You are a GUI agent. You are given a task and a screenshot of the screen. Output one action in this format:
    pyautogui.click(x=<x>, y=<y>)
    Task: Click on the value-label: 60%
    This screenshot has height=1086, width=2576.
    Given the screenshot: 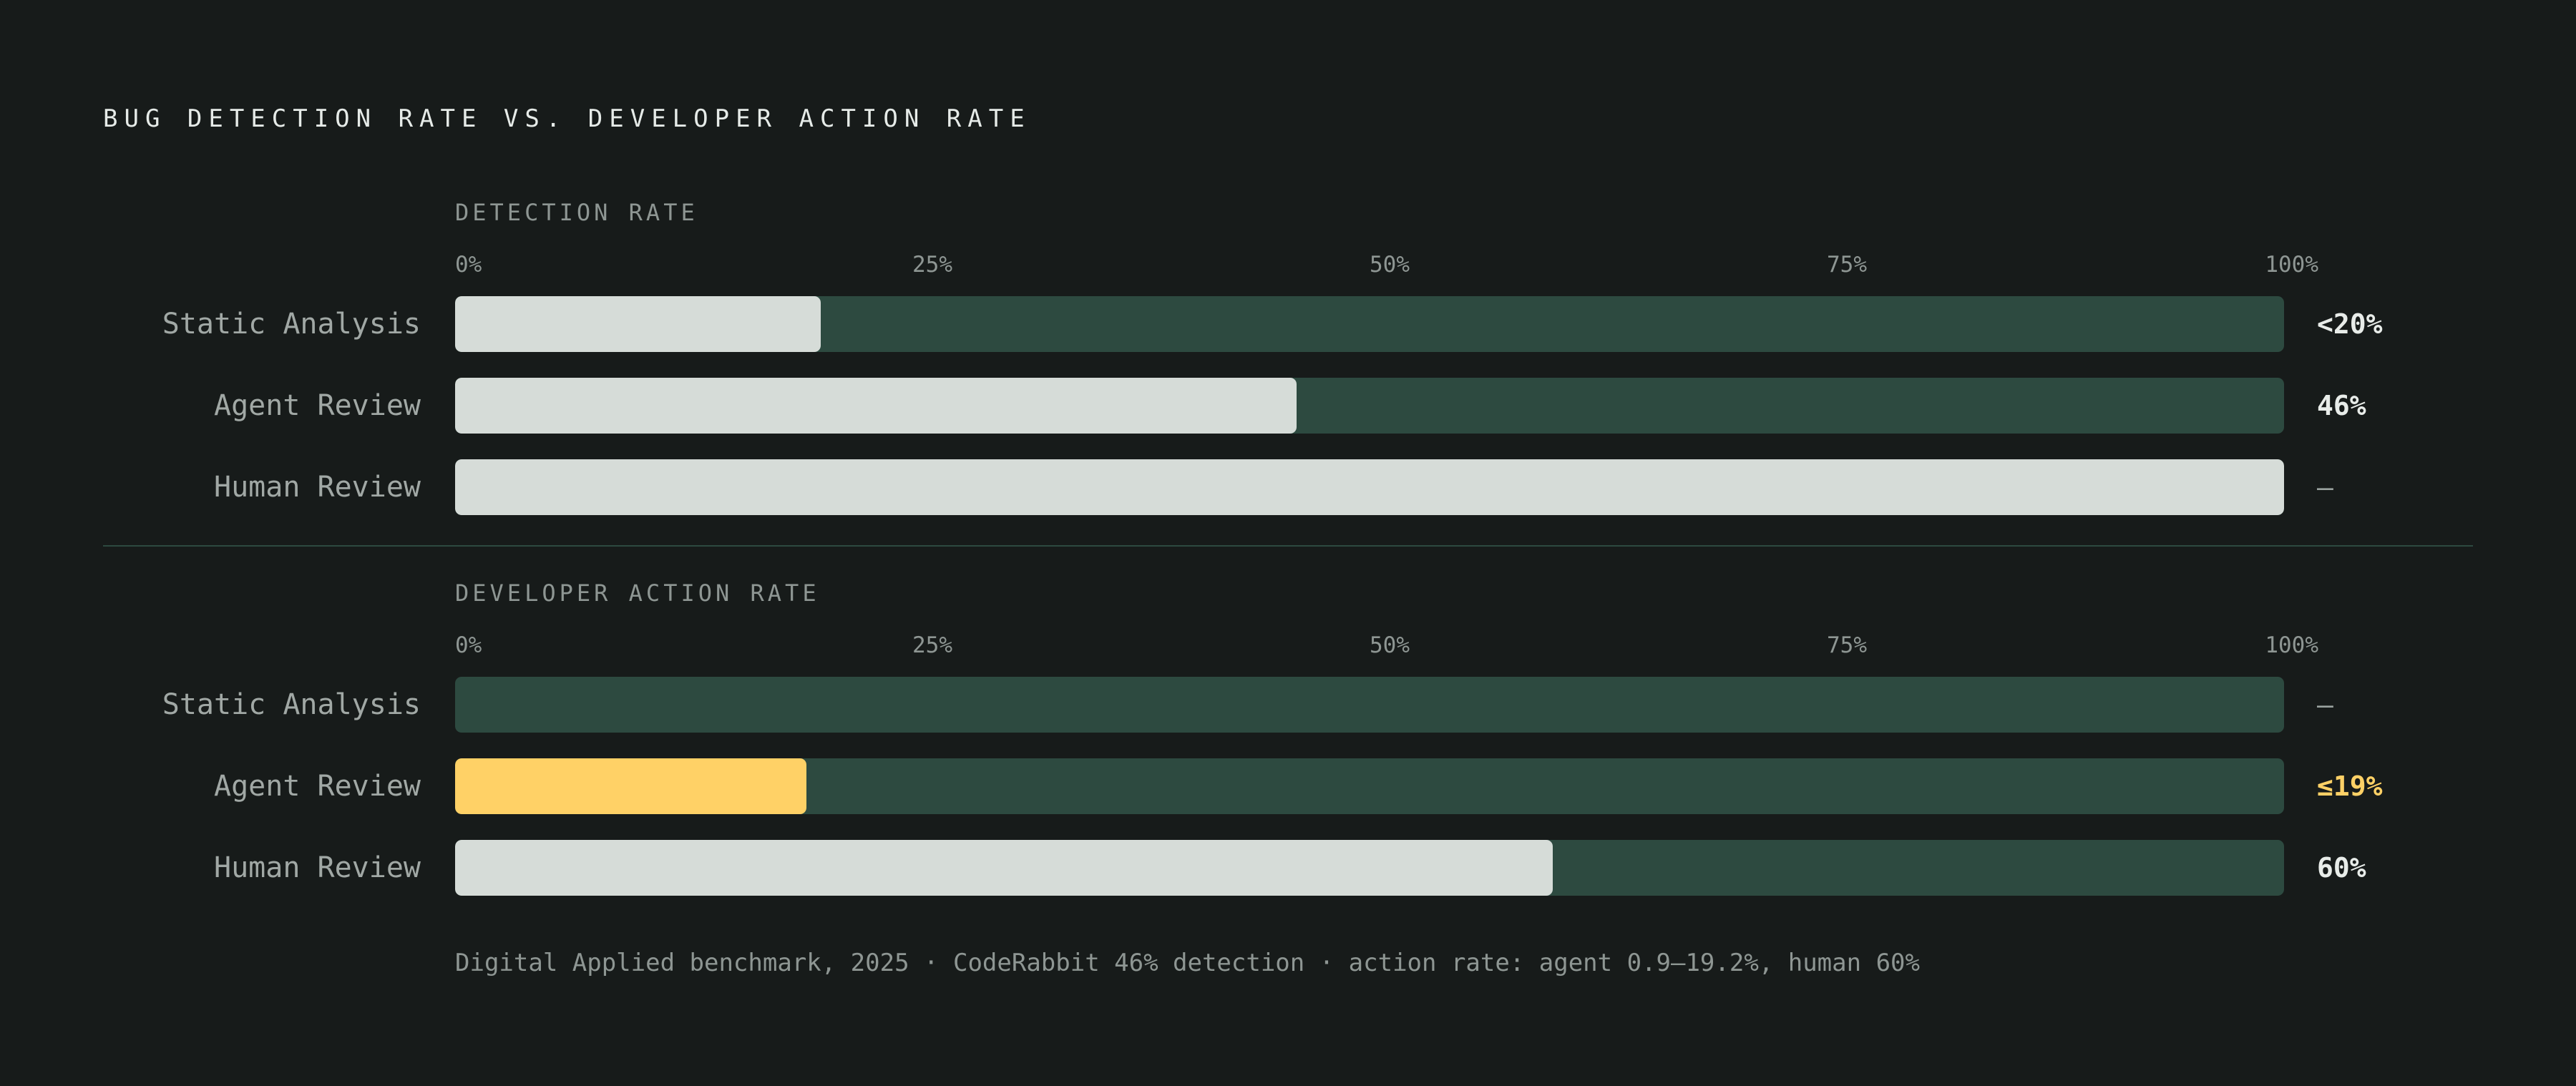 What is the action you would take?
    pyautogui.click(x=2341, y=868)
    